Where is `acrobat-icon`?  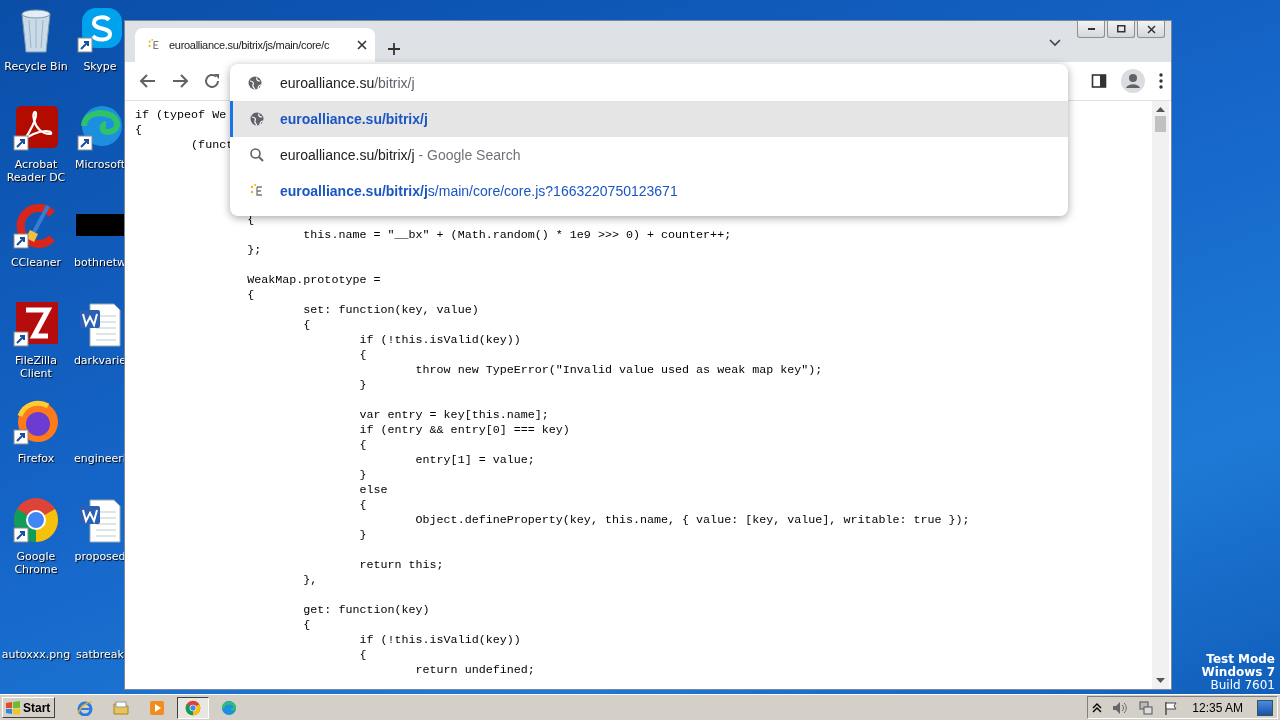 acrobat-icon is located at coordinates (36, 128).